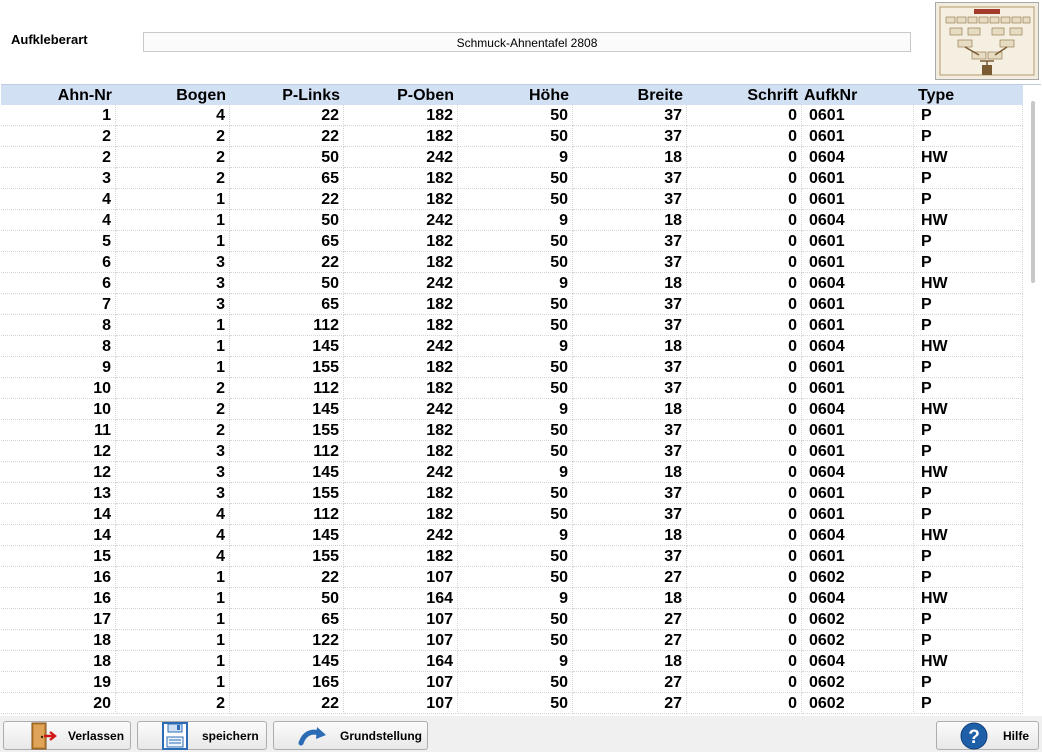 This screenshot has height=752, width=1042. I want to click on table-row: 20 2 22 107 50 27 0 0602 P, so click(512, 703).